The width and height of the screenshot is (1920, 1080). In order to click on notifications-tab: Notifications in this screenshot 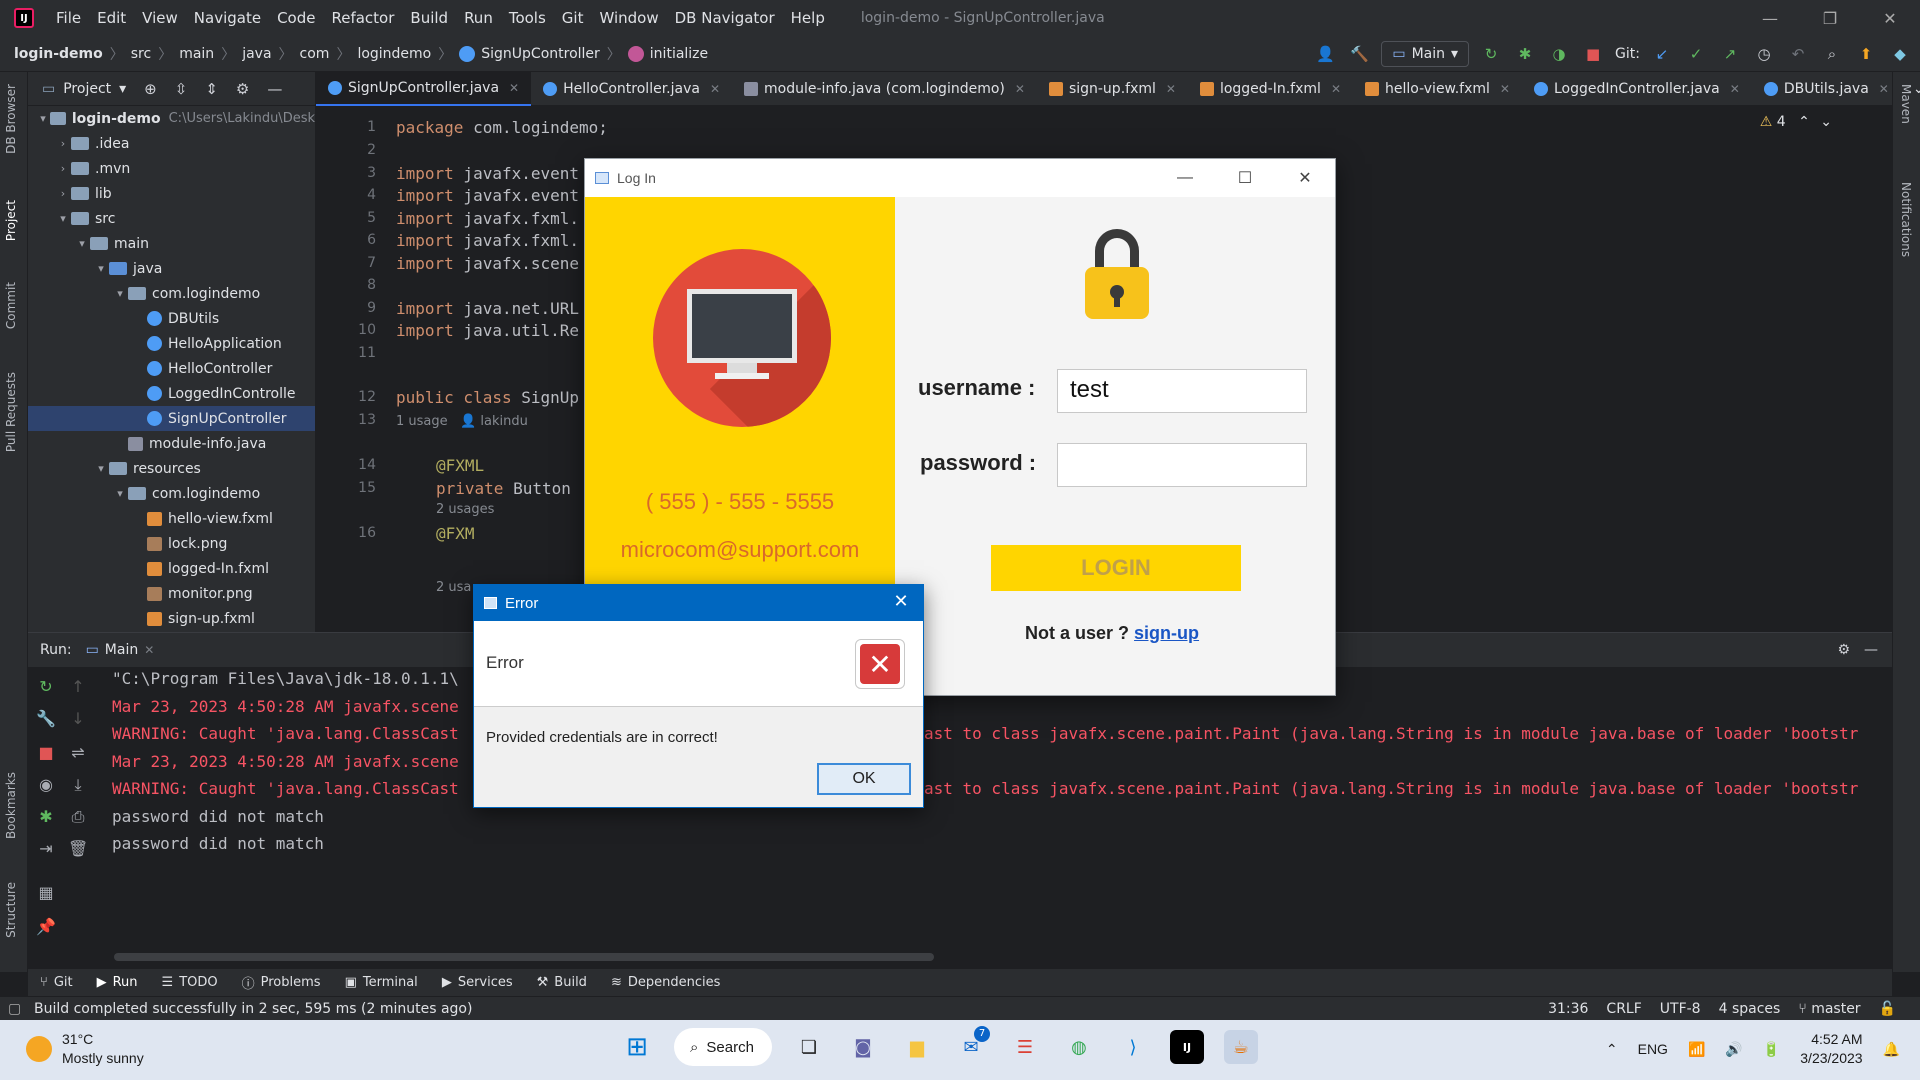, I will do `click(1906, 219)`.